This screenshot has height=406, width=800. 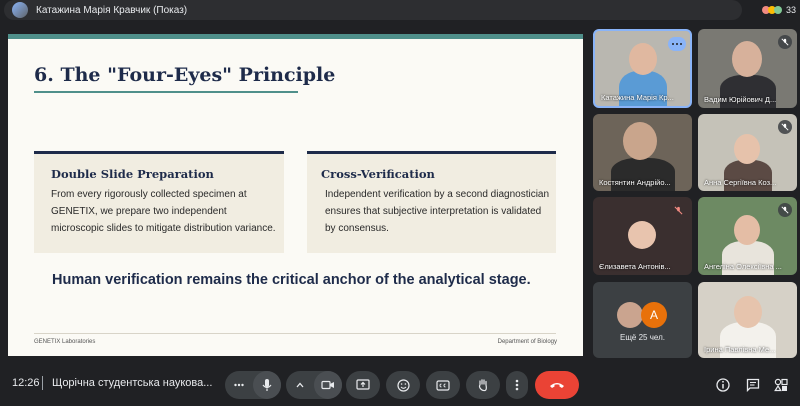 What do you see at coordinates (378, 174) in the screenshot?
I see `card-heading: Cross-Verification` at bounding box center [378, 174].